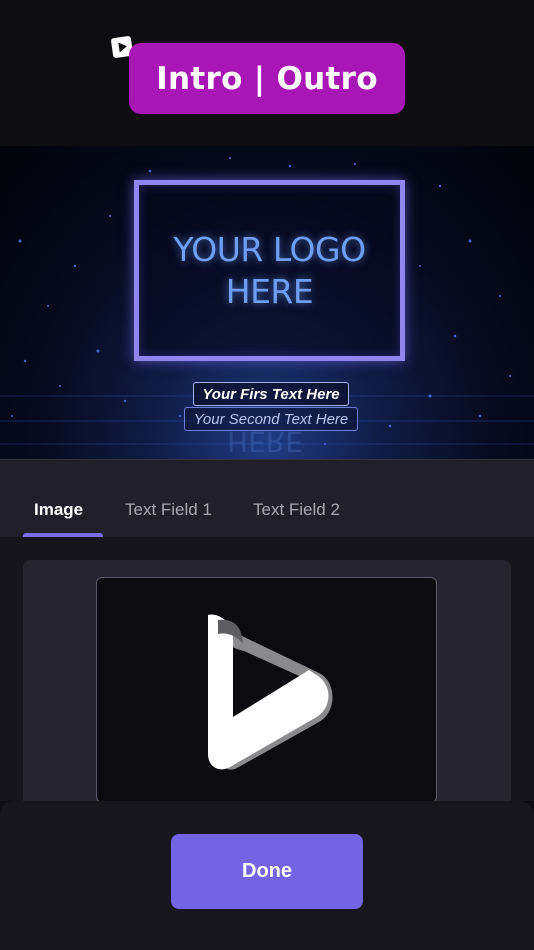 This screenshot has width=534, height=950. Describe the element at coordinates (269, 249) in the screenshot. I see `logo-placeholder-line1: YOUR LOGO` at that location.